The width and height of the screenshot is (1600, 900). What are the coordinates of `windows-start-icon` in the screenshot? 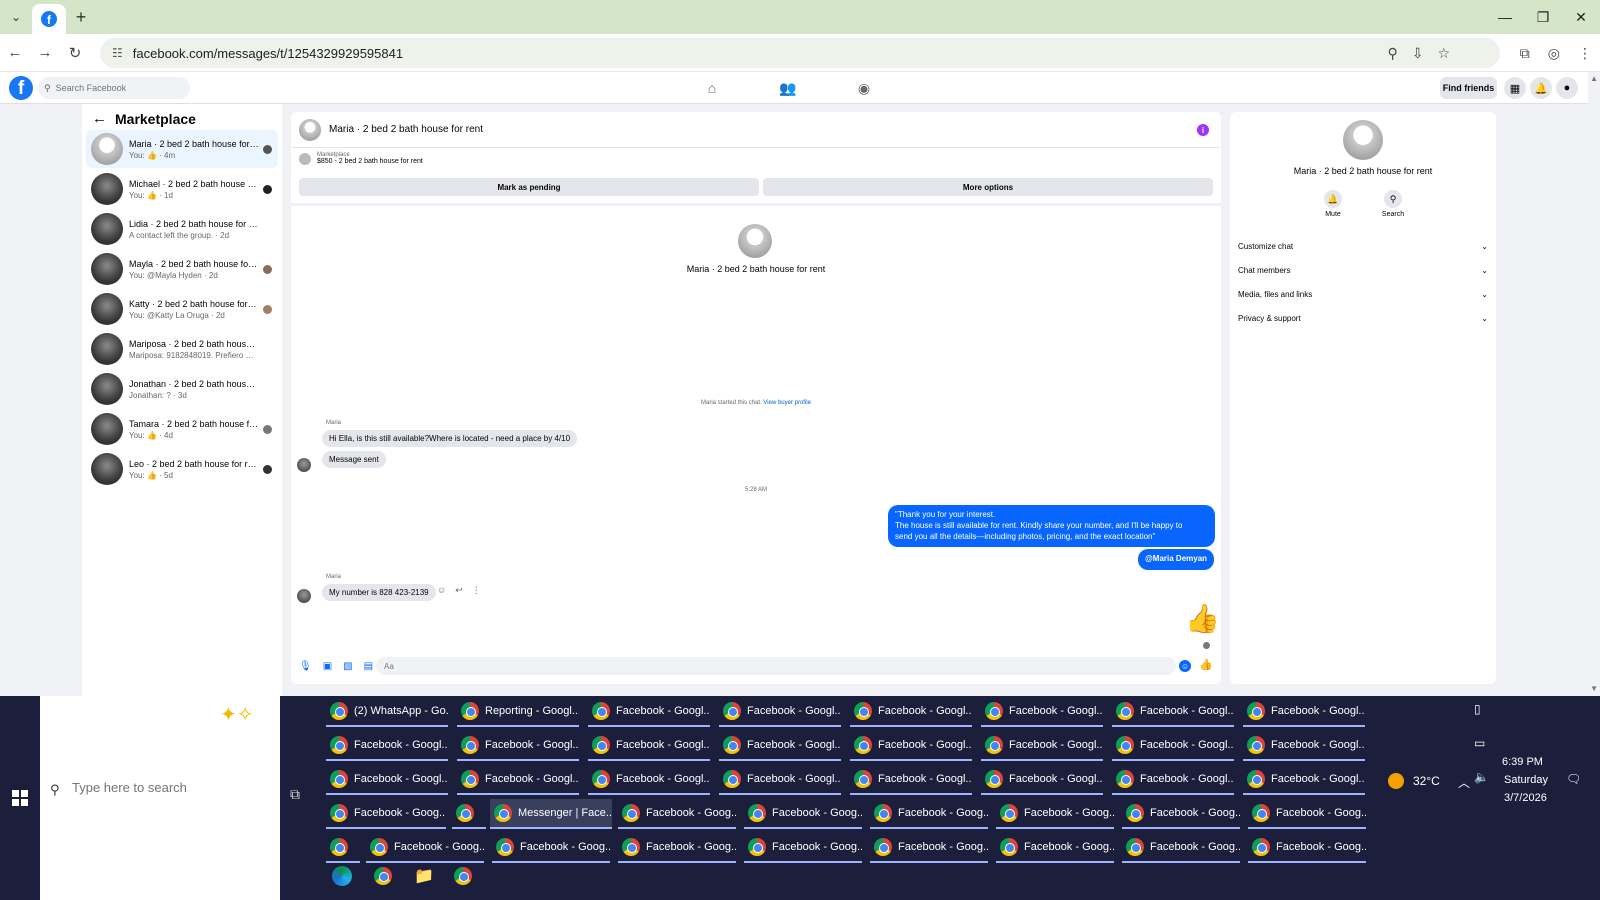 It's located at (20, 798).